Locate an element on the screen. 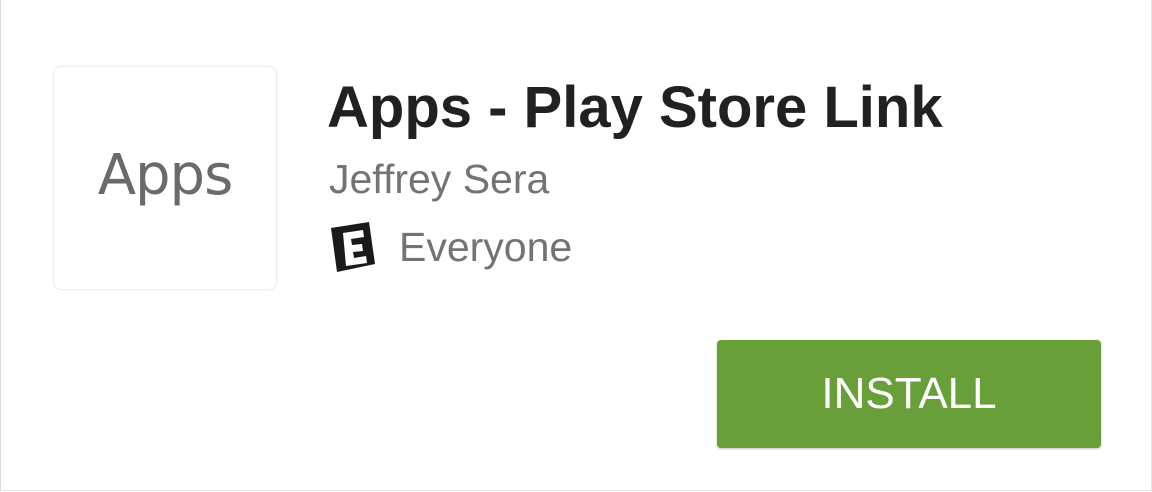 This screenshot has height=492, width=1152. developer-name-link: Jeffrey Sera is located at coordinates (439, 179).